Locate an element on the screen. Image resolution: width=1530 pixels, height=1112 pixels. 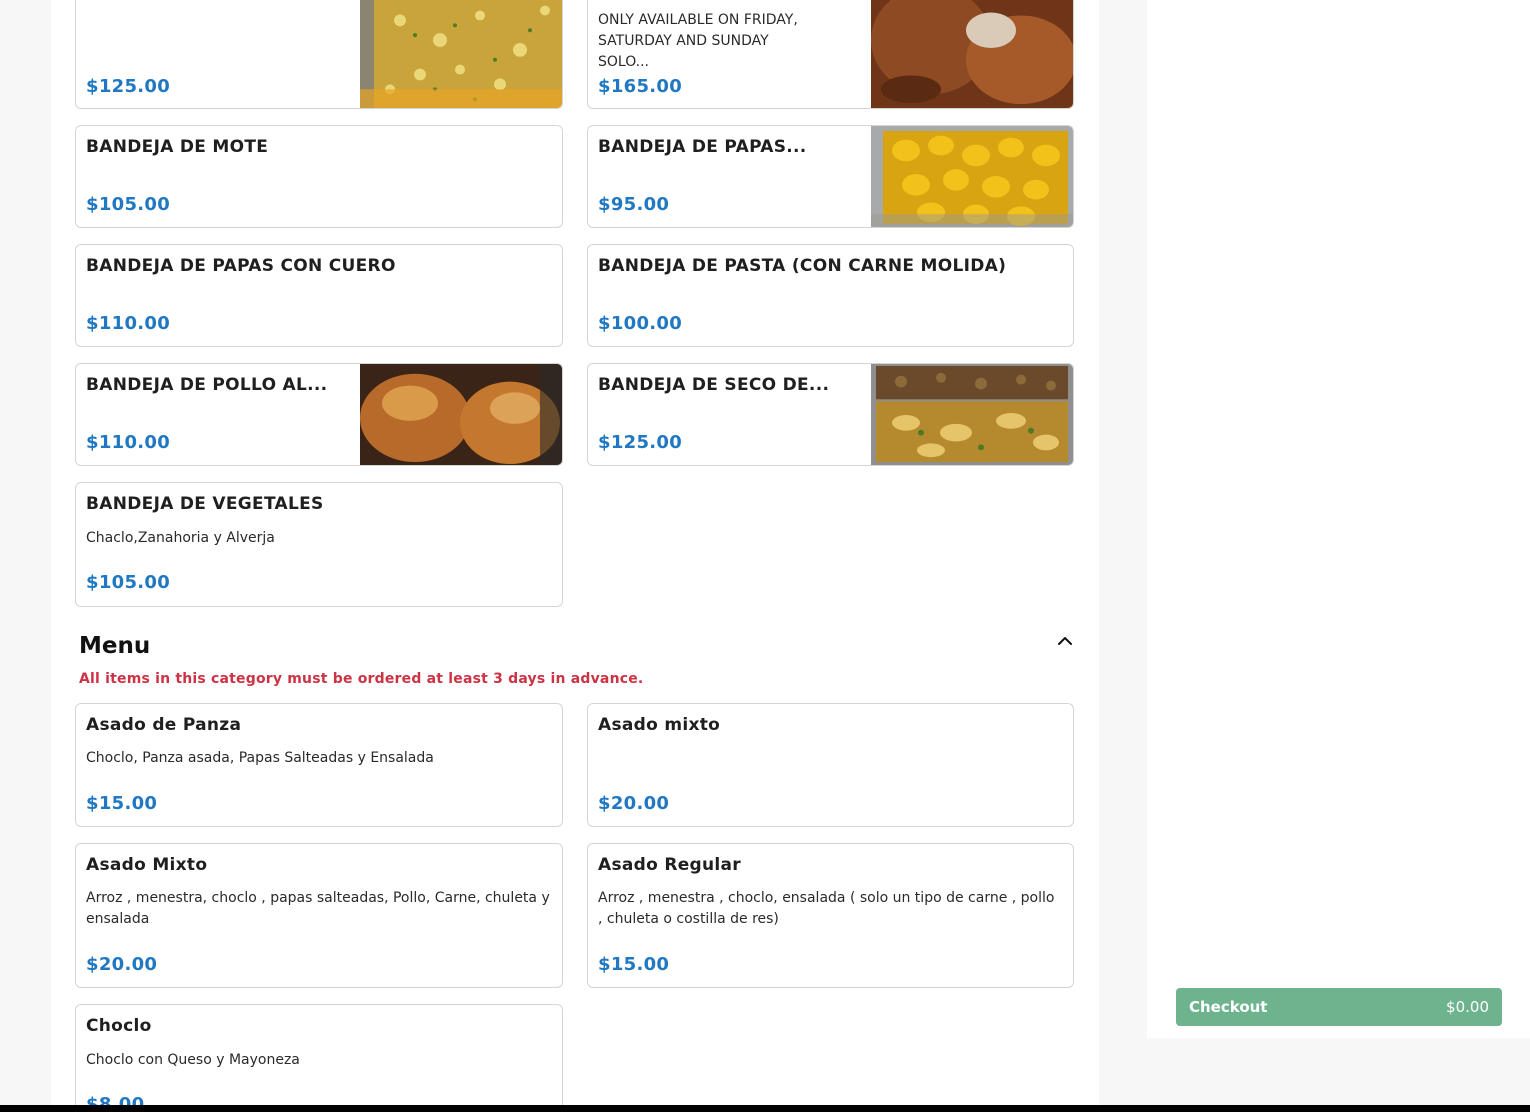
item-description: Choclo con Queso y Mayoneza is located at coordinates (193, 1060).